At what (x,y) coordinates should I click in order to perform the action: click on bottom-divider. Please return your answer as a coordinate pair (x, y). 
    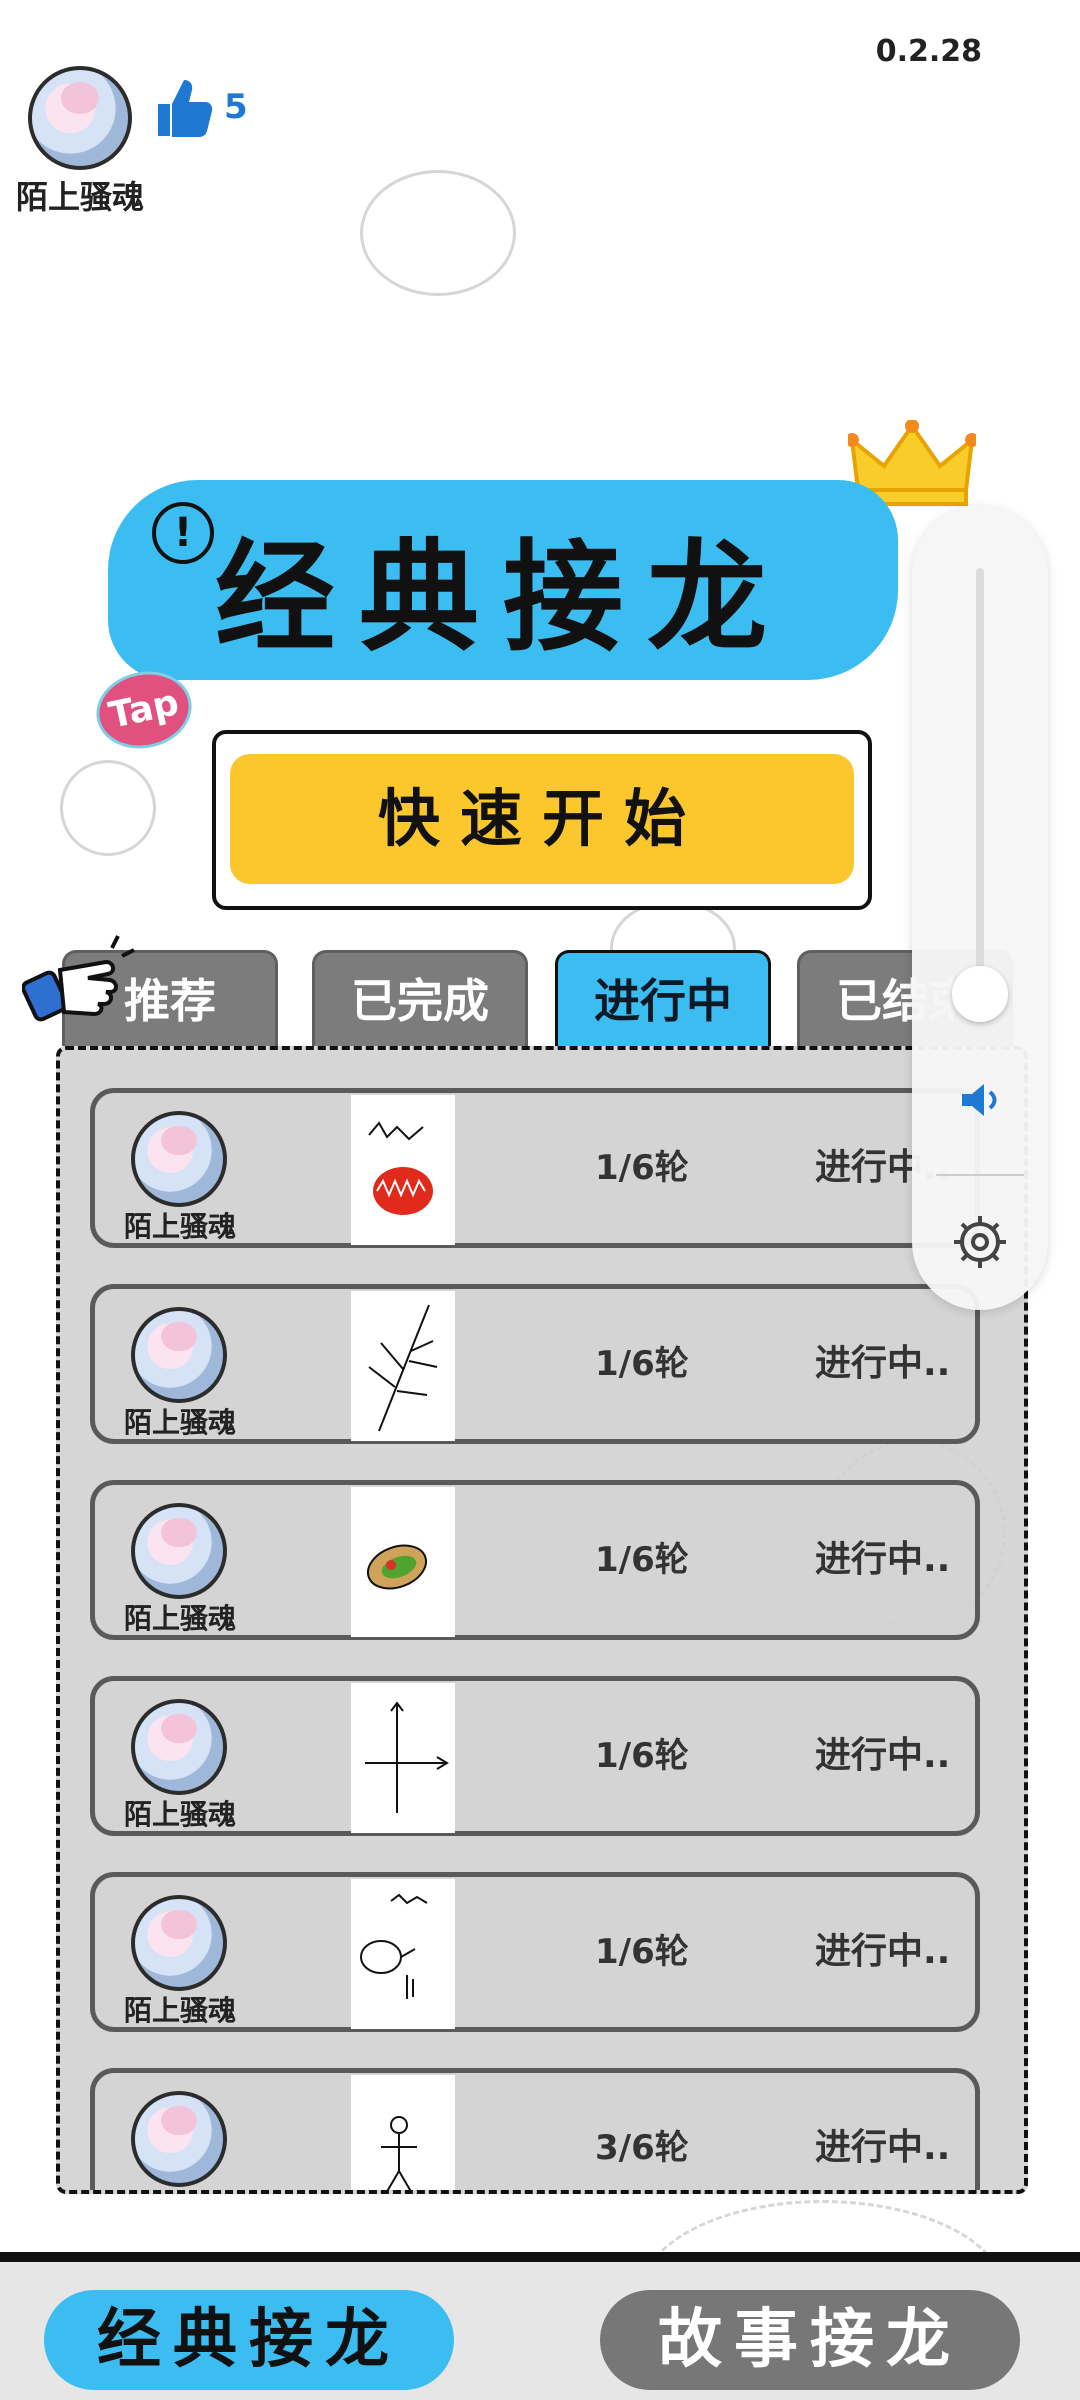
    Looking at the image, I should click on (540, 2257).